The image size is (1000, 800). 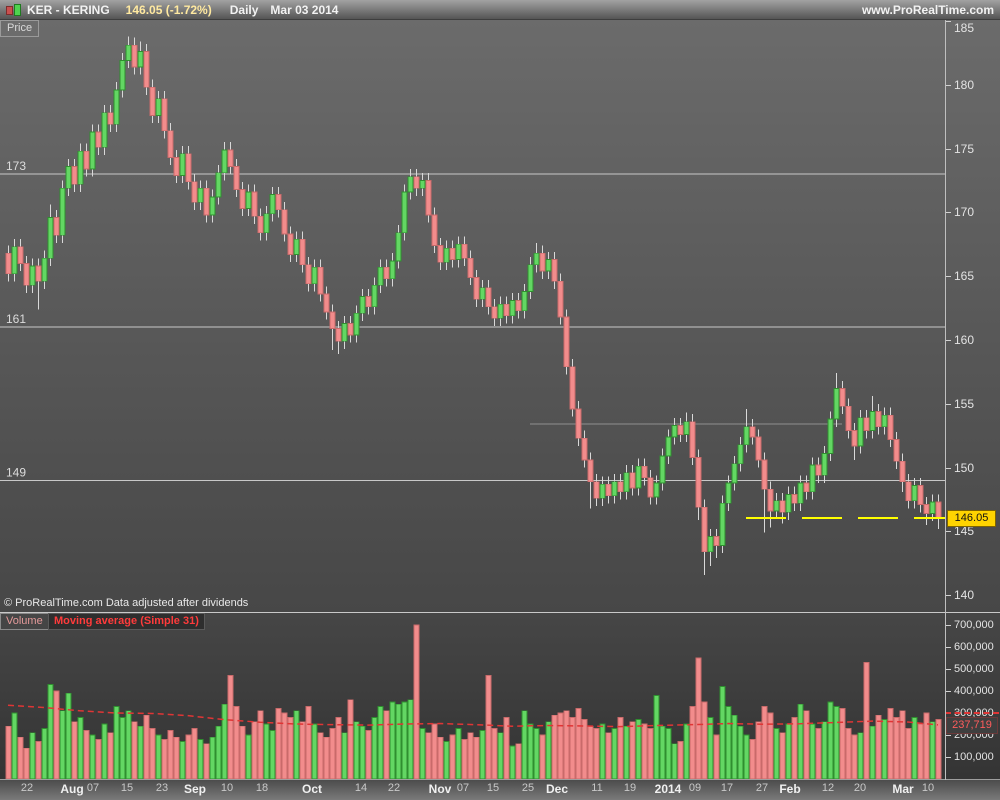 I want to click on timeframe-label: Daily, so click(x=244, y=9).